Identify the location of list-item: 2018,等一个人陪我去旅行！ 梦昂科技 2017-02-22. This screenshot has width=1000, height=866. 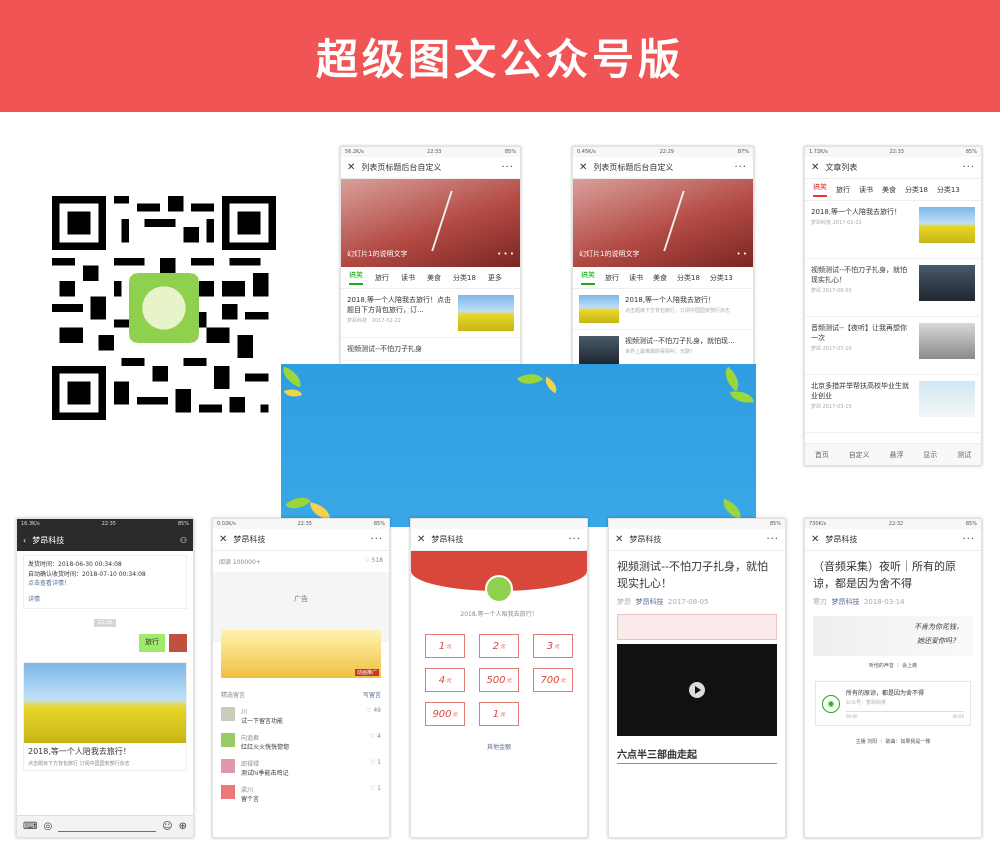
(893, 230).